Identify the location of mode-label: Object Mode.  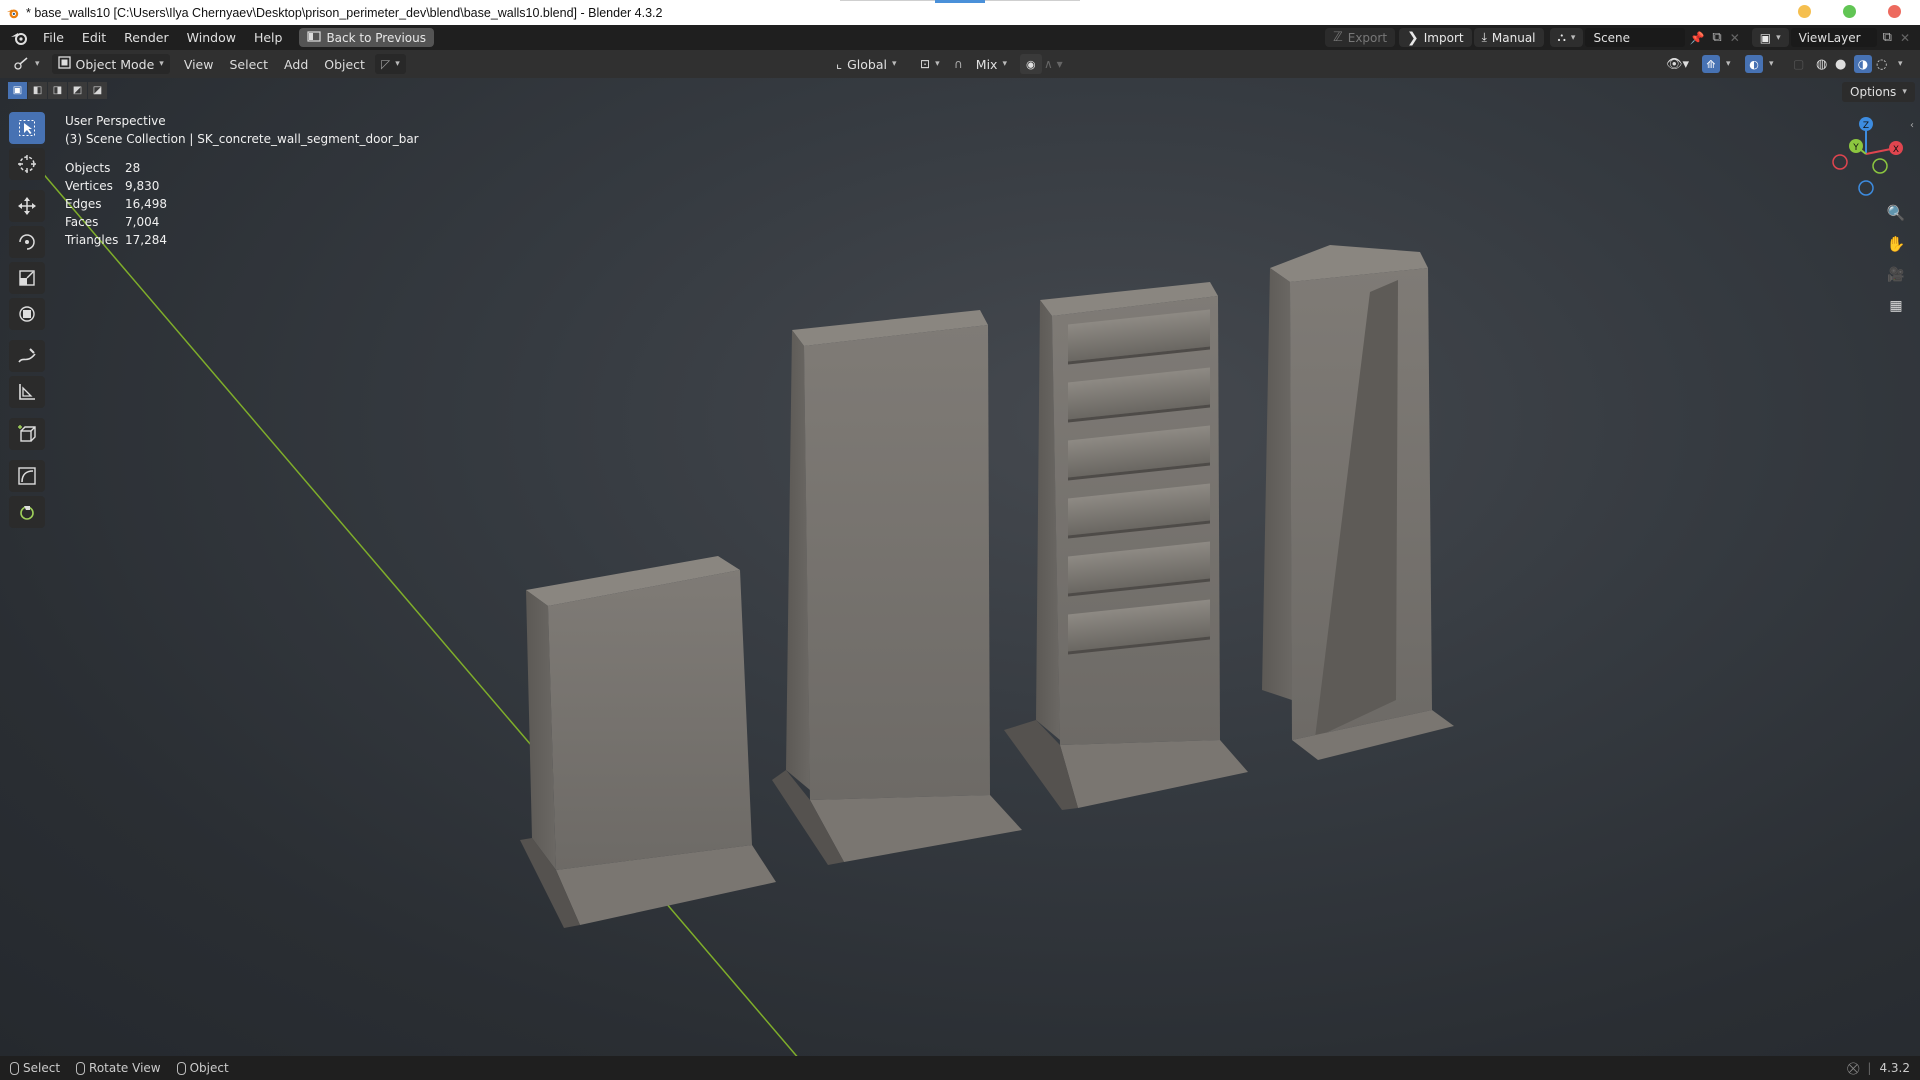
(115, 64).